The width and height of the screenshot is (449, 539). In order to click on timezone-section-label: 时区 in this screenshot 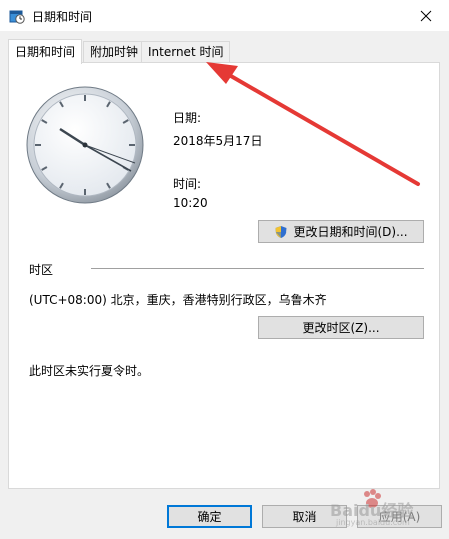, I will do `click(41, 270)`.